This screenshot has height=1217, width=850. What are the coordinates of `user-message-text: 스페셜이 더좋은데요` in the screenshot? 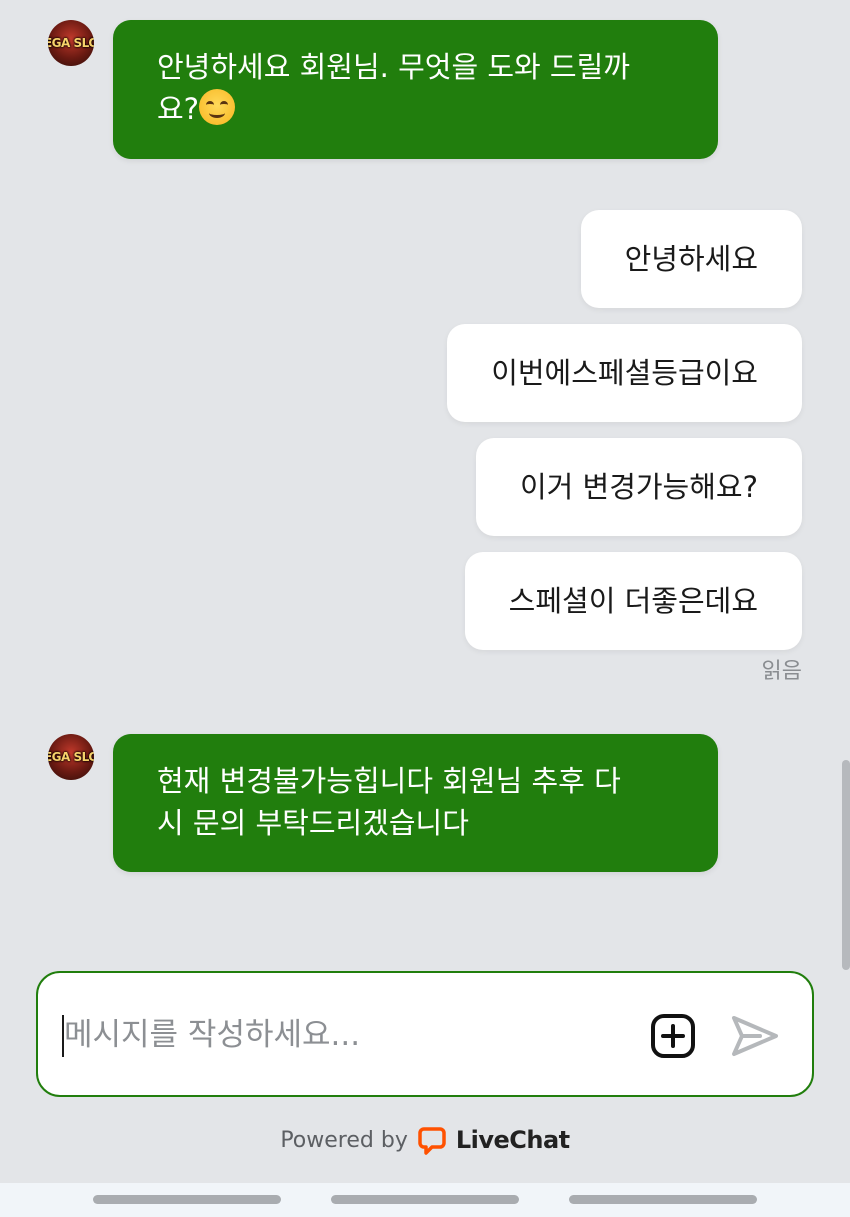 It's located at (633, 601).